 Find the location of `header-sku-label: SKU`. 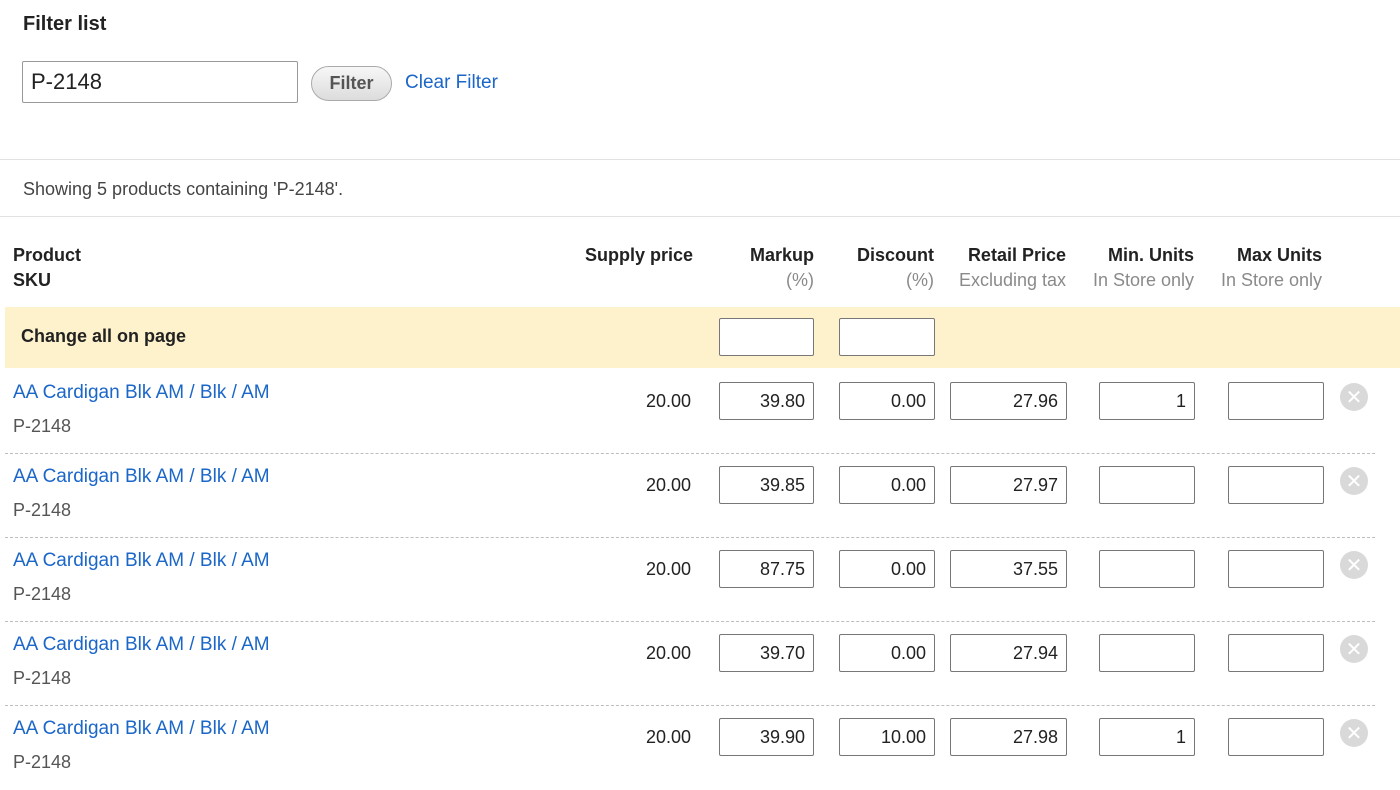

header-sku-label: SKU is located at coordinates (32, 280).